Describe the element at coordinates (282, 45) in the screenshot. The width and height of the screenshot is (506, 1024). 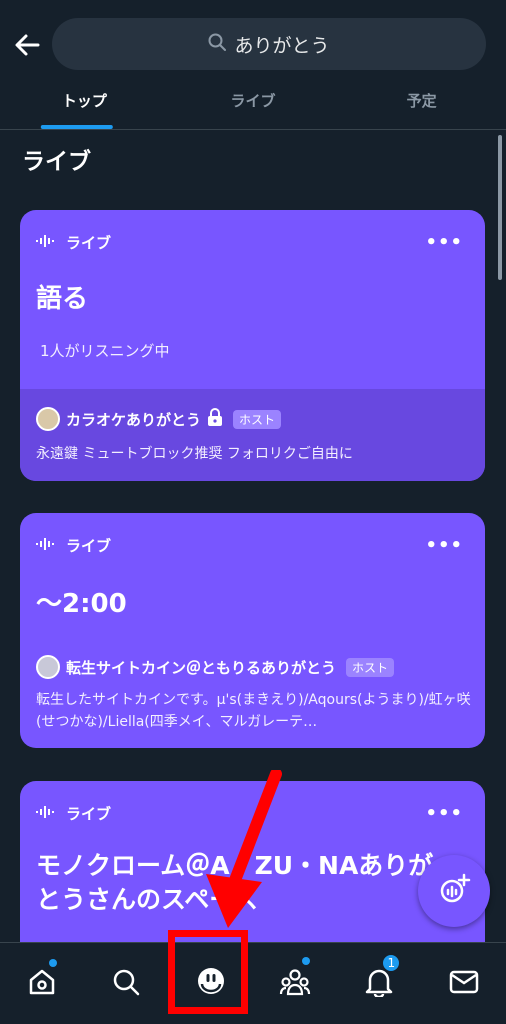
I see `search-query-text: ありがとう` at that location.